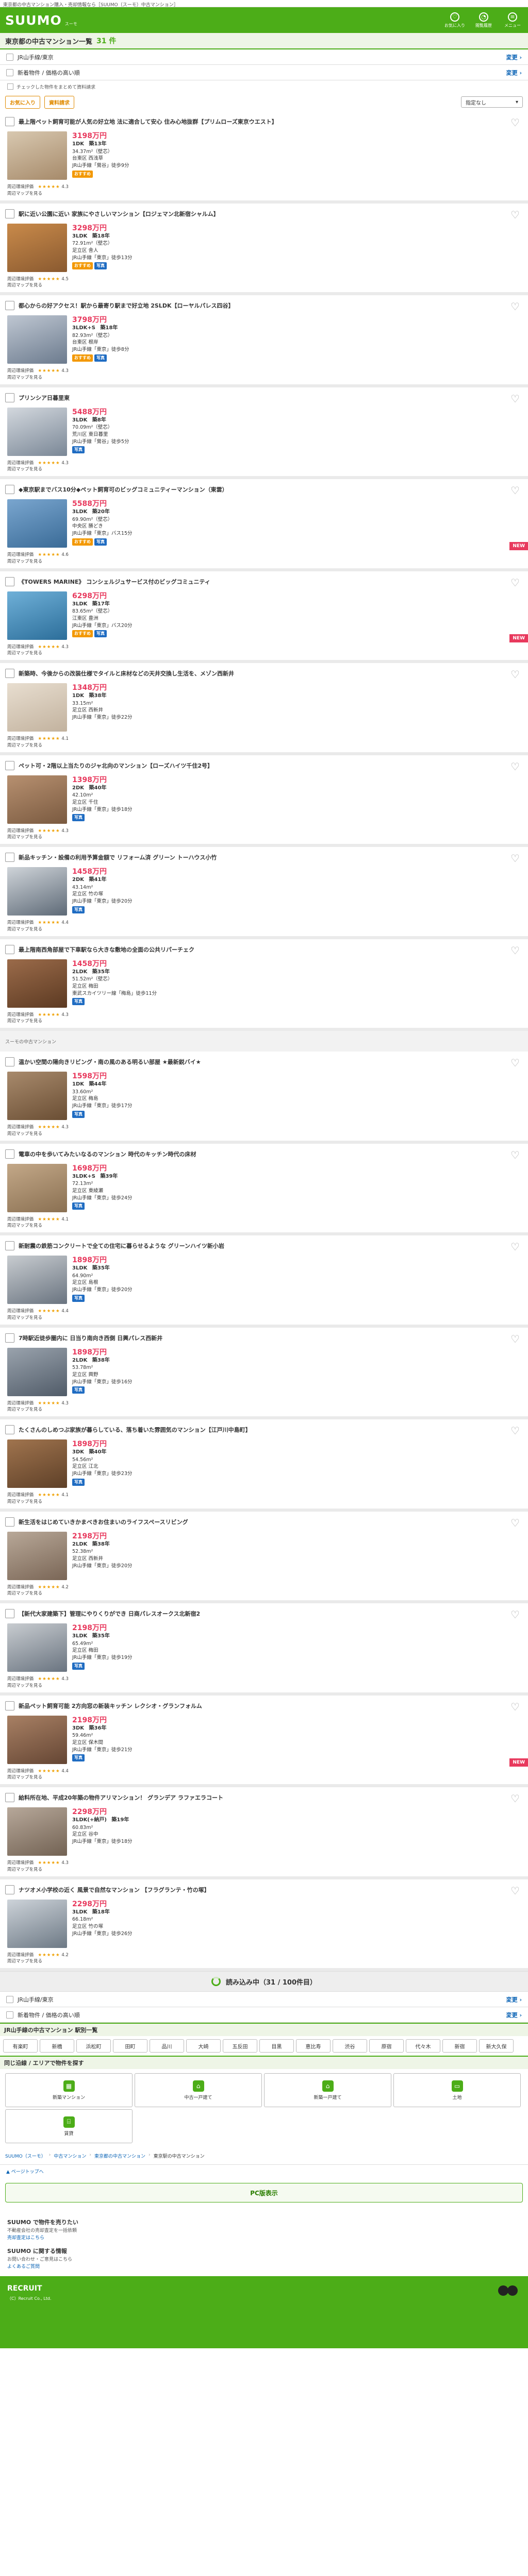 The width and height of the screenshot is (528, 2576). I want to click on listing-title: 【新代大家建築下】管理にやりくりができ 日商パレスオークス北新宿2, so click(109, 1613).